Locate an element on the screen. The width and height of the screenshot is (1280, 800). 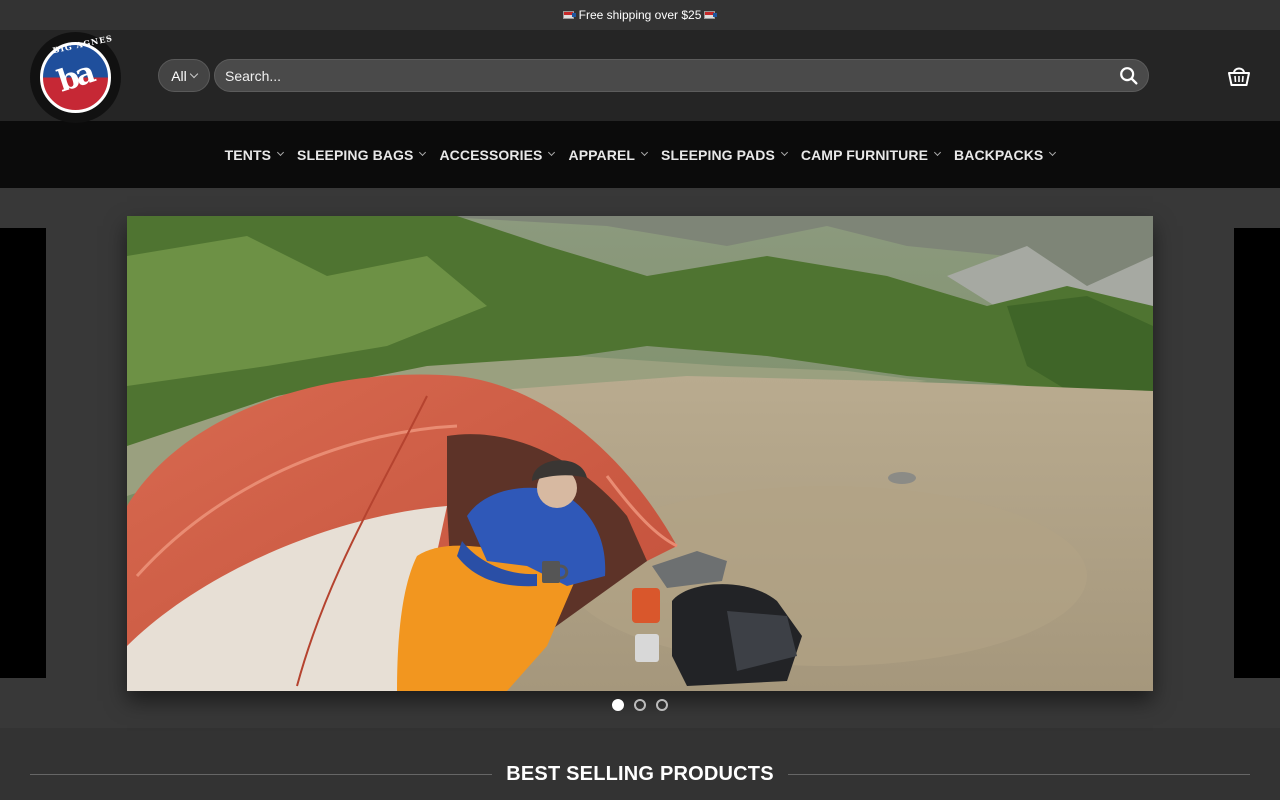
carousel-dots is located at coordinates (640, 705).